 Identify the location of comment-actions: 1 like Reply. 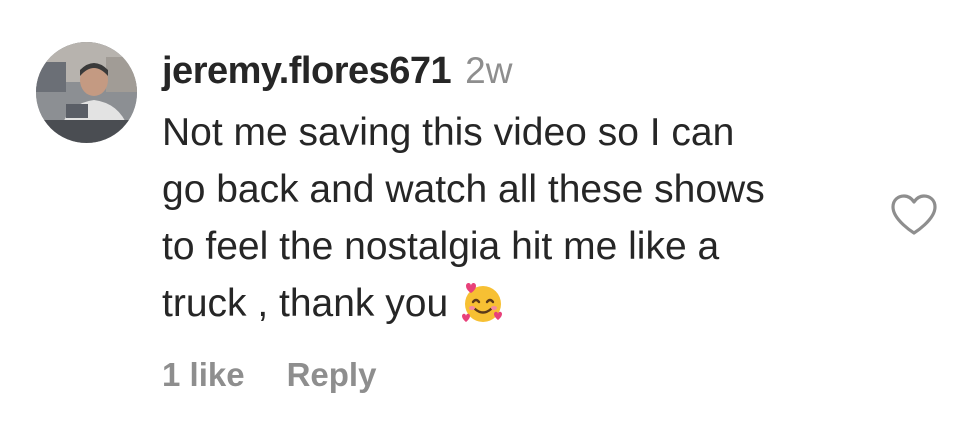
(269, 375).